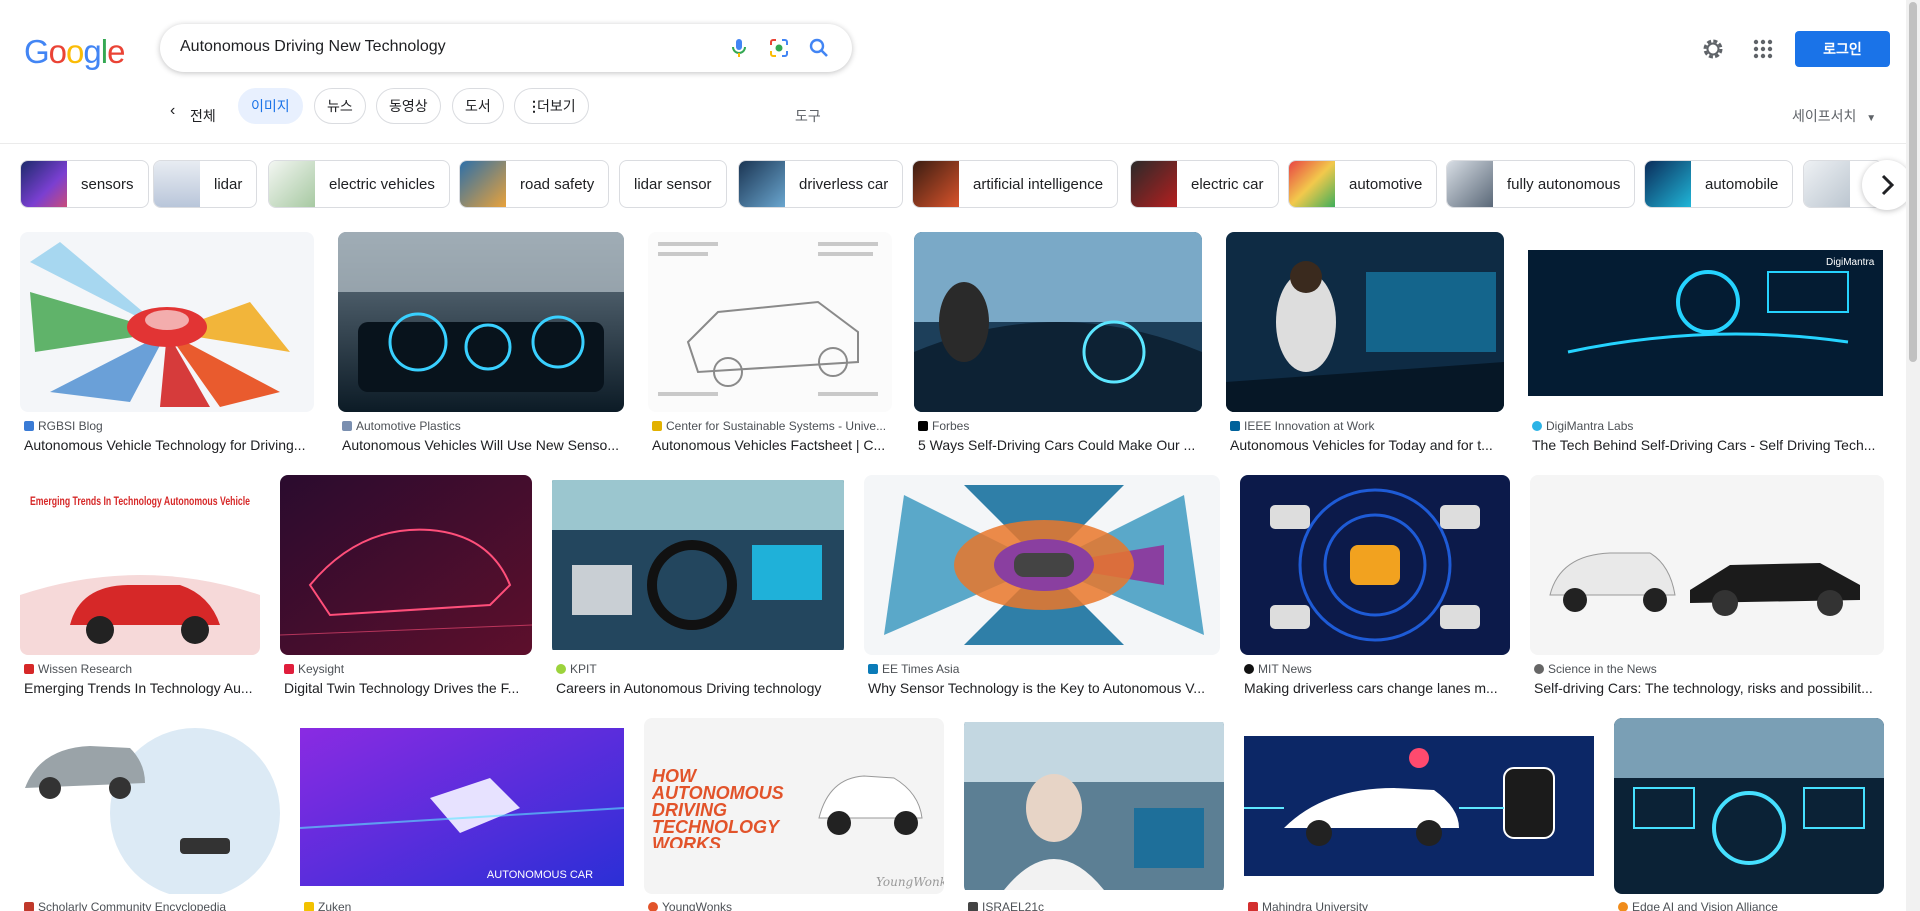  Describe the element at coordinates (506, 48) in the screenshot. I see `search-box: Autonomous Driving New Technology` at that location.